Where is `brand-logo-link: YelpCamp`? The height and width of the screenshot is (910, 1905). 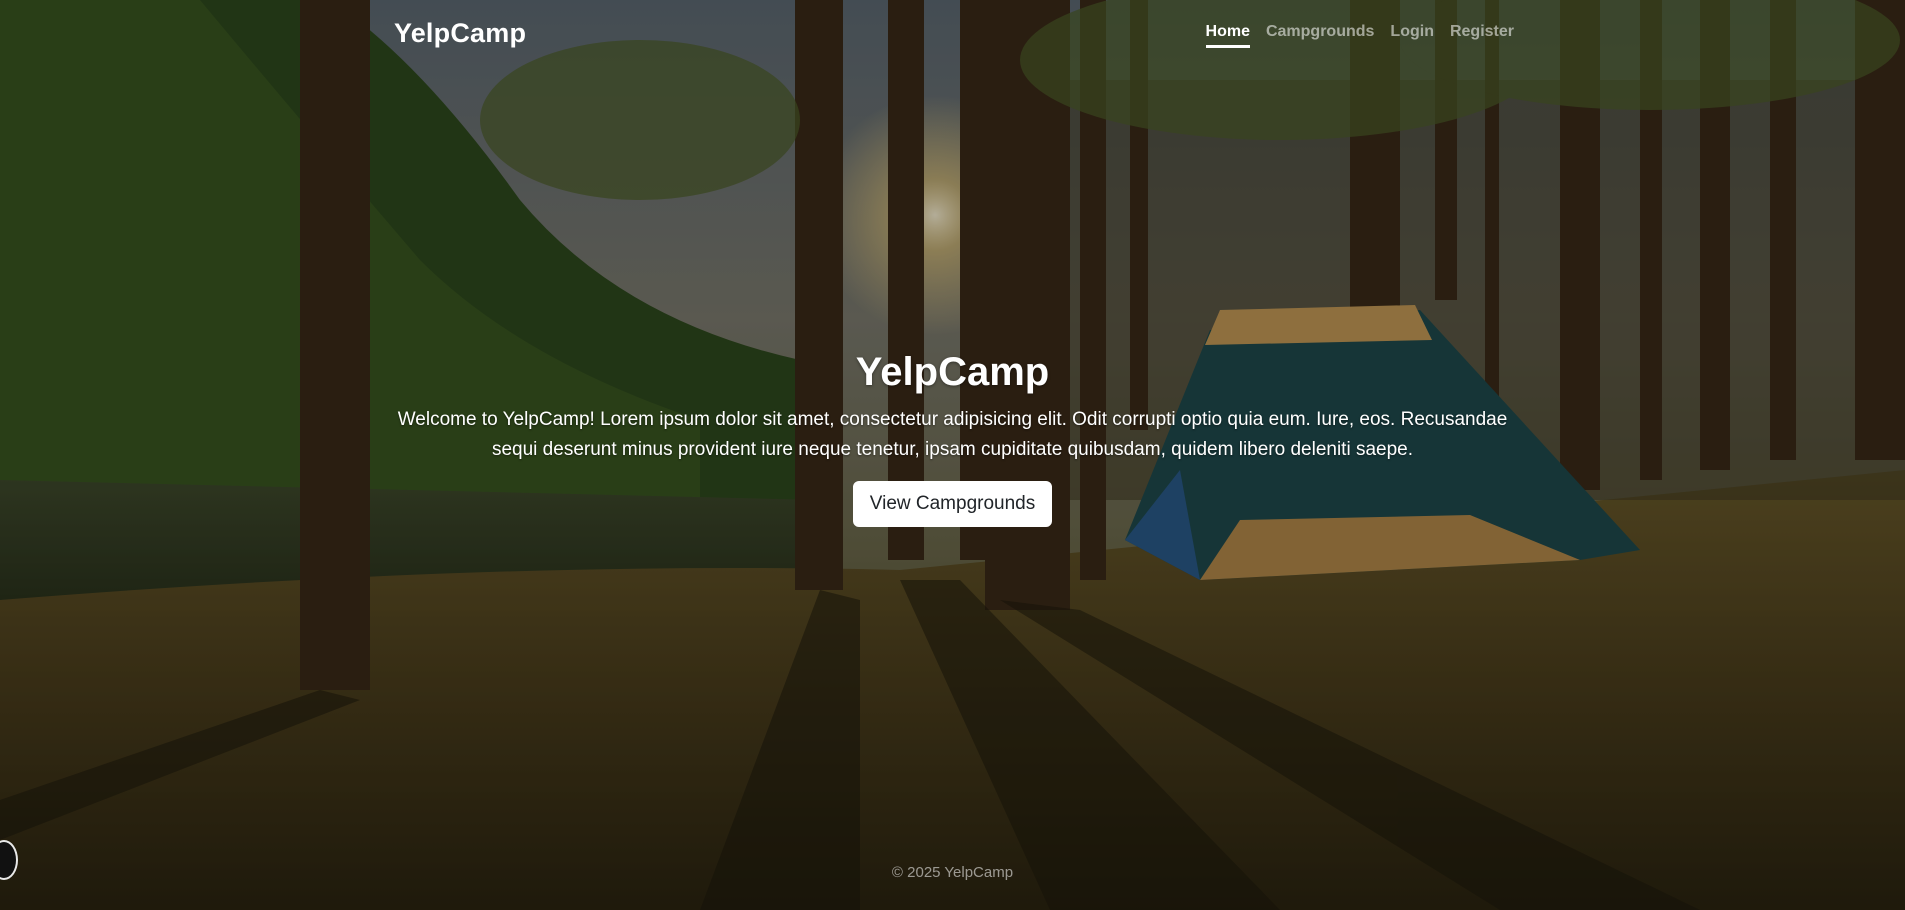 brand-logo-link: YelpCamp is located at coordinates (460, 33).